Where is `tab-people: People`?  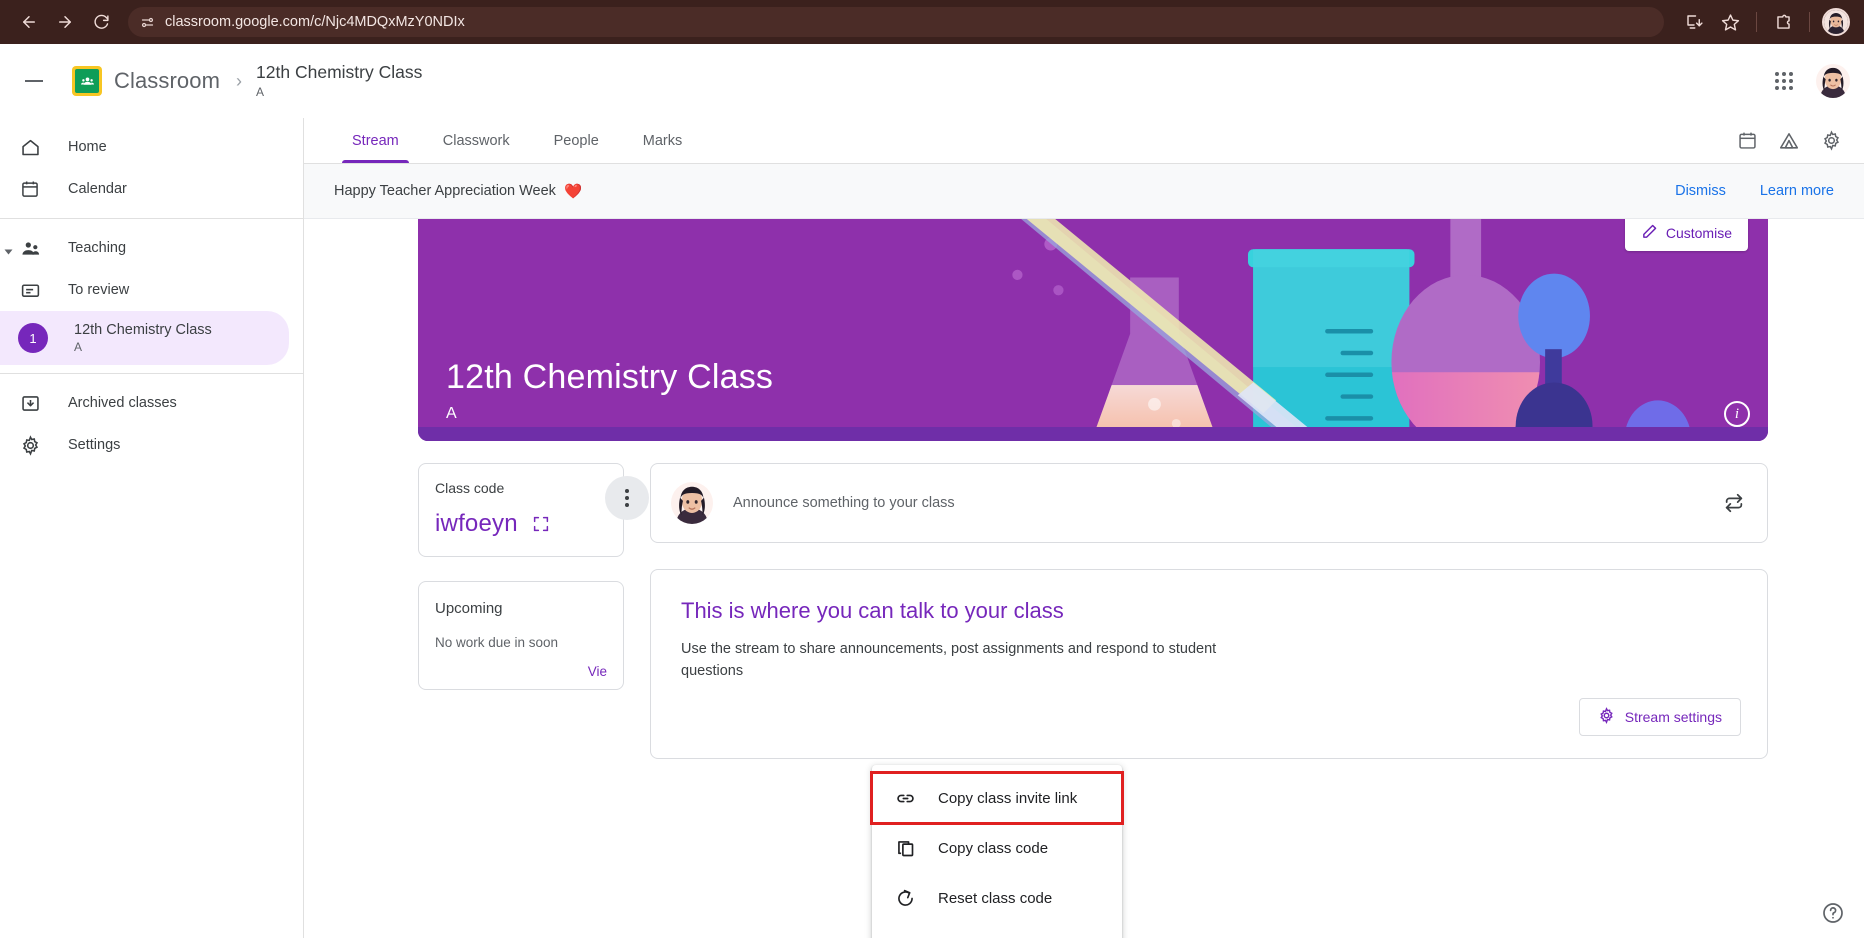
tab-people: People is located at coordinates (576, 140).